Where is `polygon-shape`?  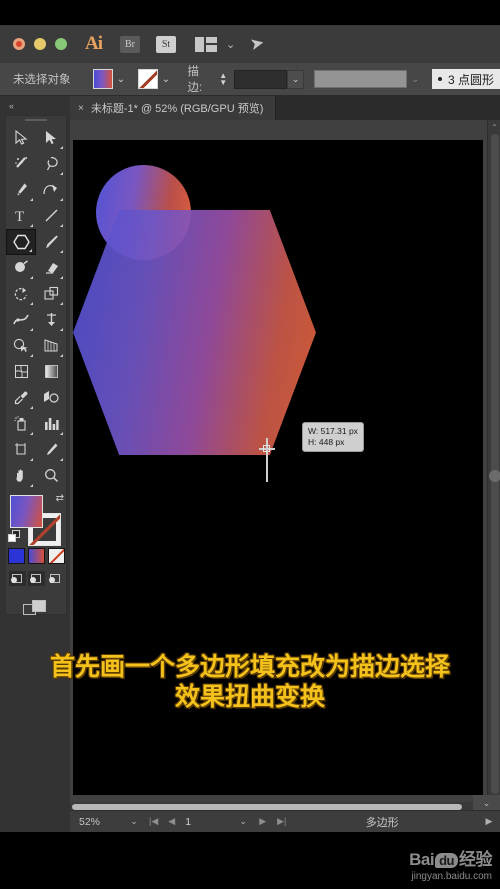 polygon-shape is located at coordinates (194, 332).